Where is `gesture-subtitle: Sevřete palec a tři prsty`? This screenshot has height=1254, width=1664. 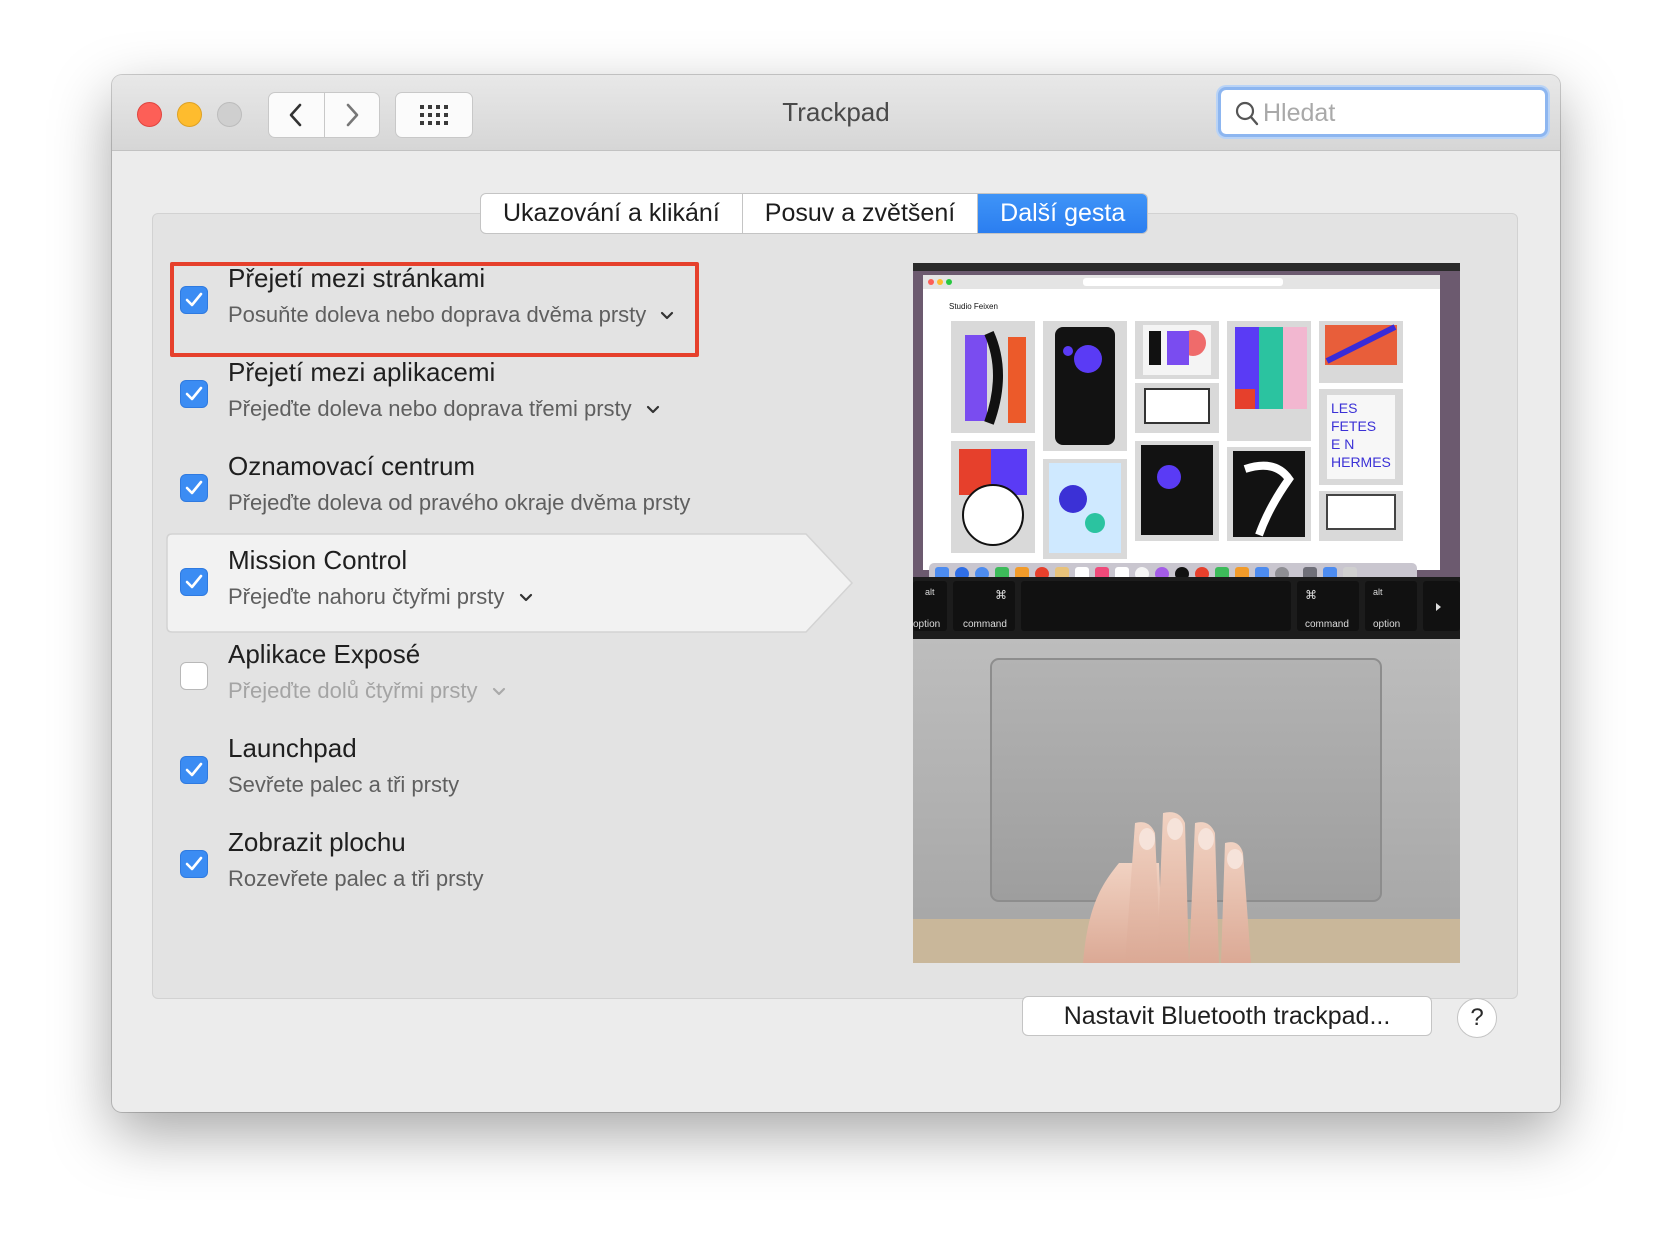
gesture-subtitle: Sevřete palec a tři prsty is located at coordinates (344, 784).